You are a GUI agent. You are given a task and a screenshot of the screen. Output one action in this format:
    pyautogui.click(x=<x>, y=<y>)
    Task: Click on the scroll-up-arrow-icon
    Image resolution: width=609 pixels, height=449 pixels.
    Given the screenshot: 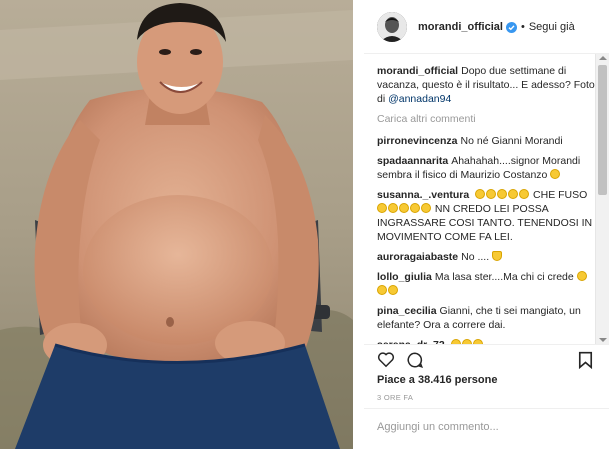 What is the action you would take?
    pyautogui.click(x=603, y=58)
    